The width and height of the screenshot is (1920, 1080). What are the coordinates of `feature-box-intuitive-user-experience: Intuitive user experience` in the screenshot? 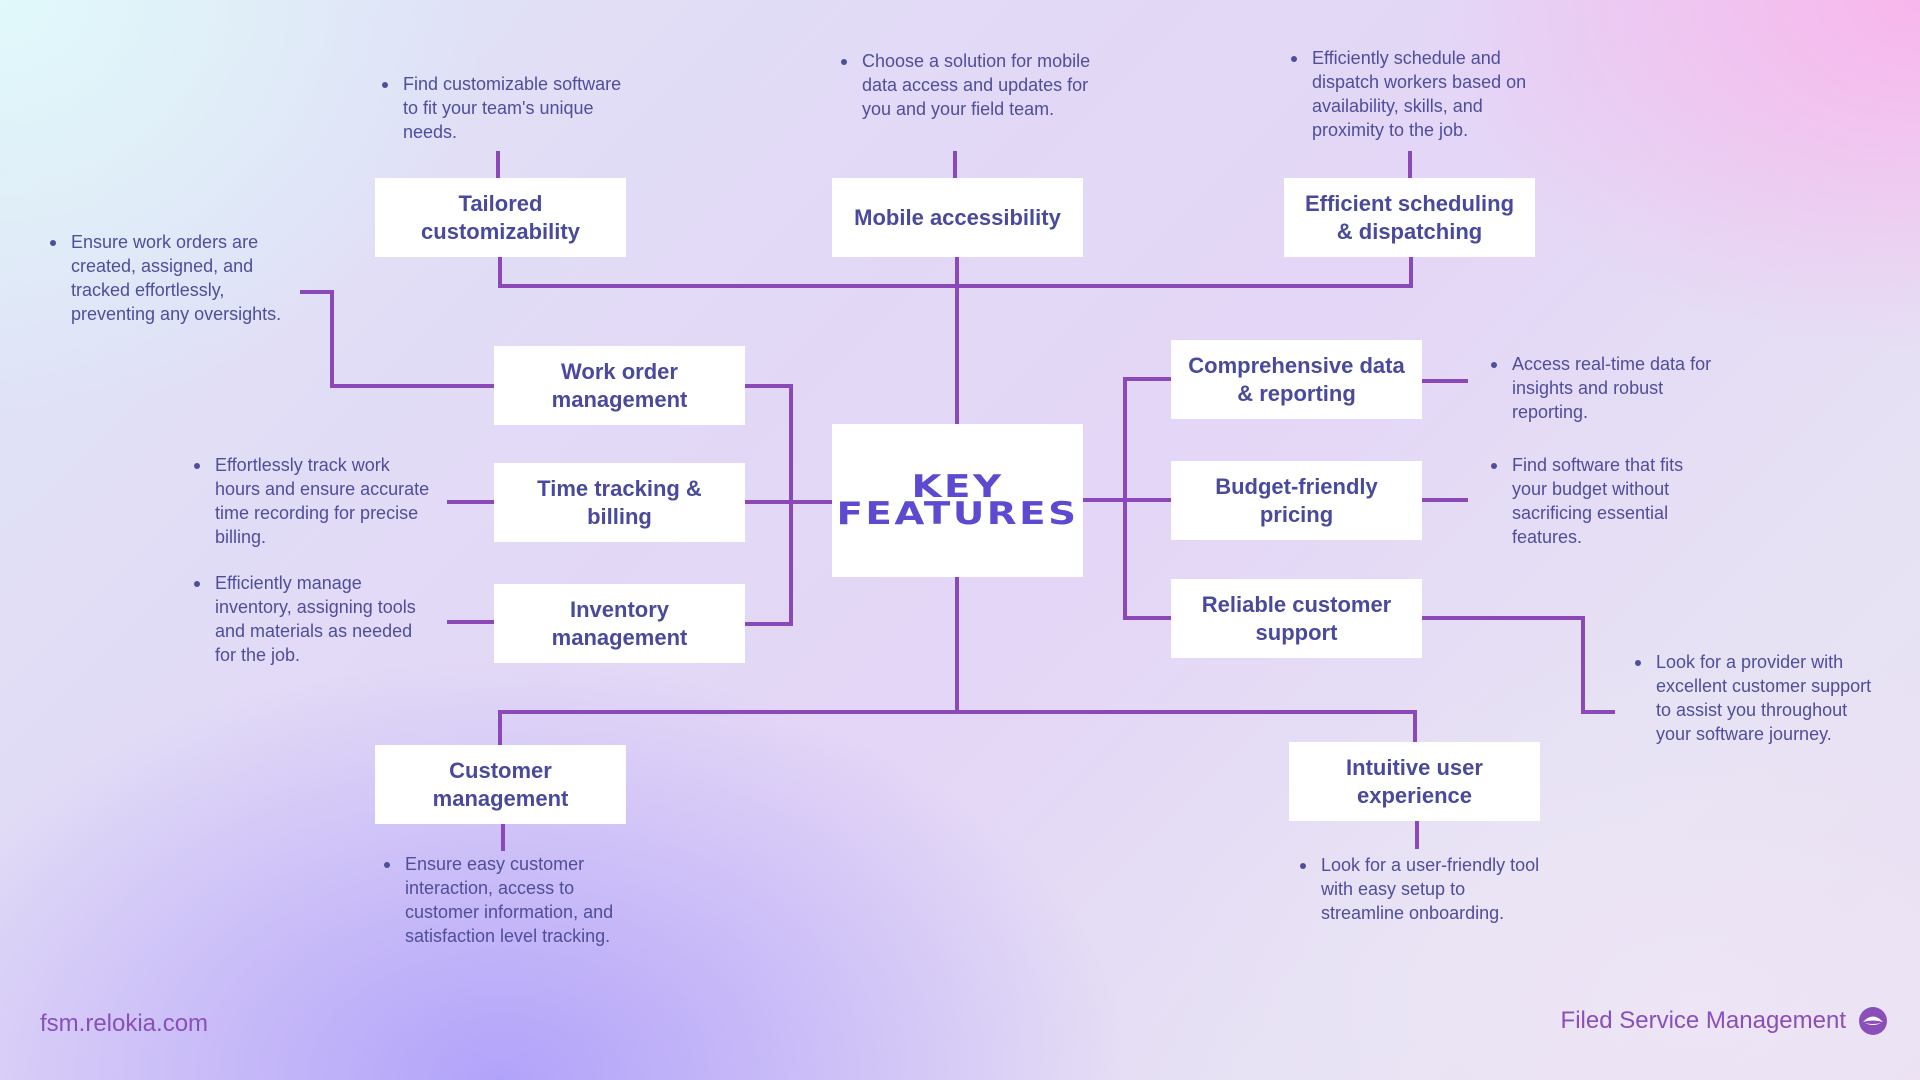 It's located at (1414, 781).